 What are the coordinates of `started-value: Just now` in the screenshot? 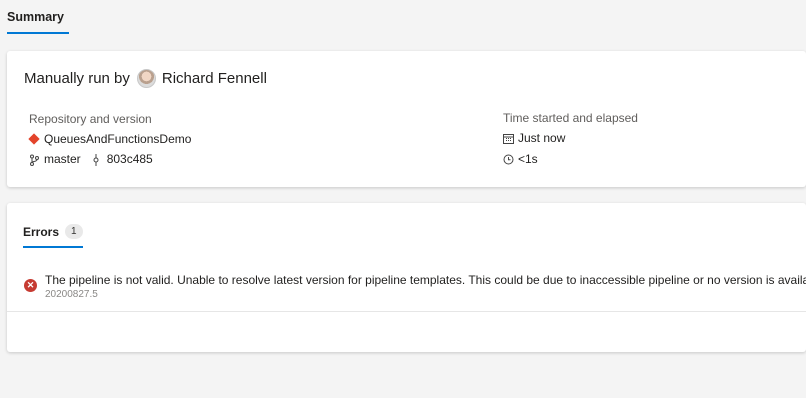 It's located at (542, 138).